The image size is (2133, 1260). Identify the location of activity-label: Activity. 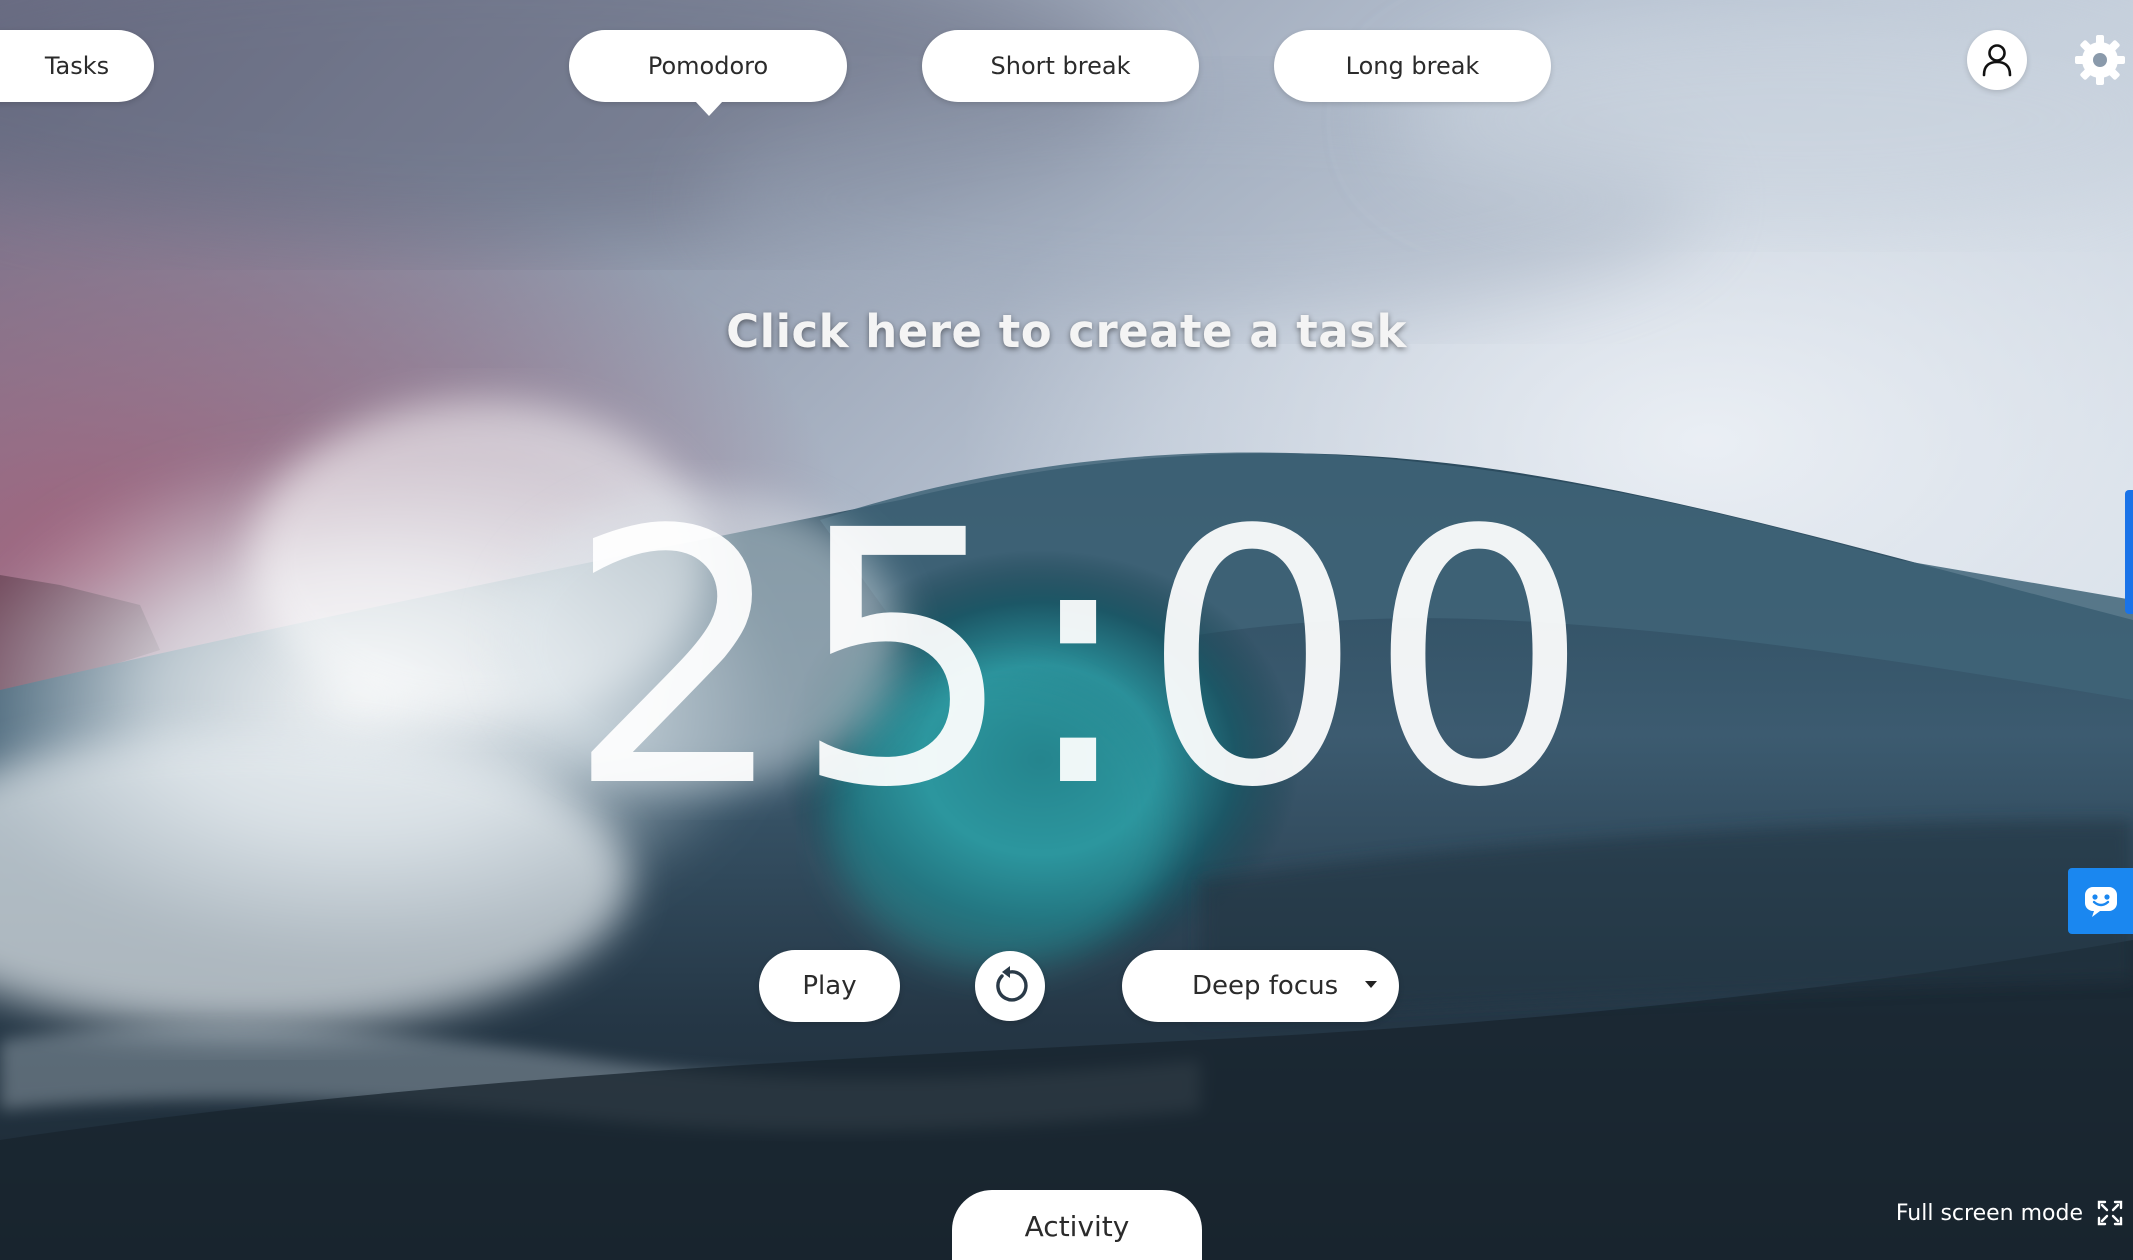
(1077, 1226).